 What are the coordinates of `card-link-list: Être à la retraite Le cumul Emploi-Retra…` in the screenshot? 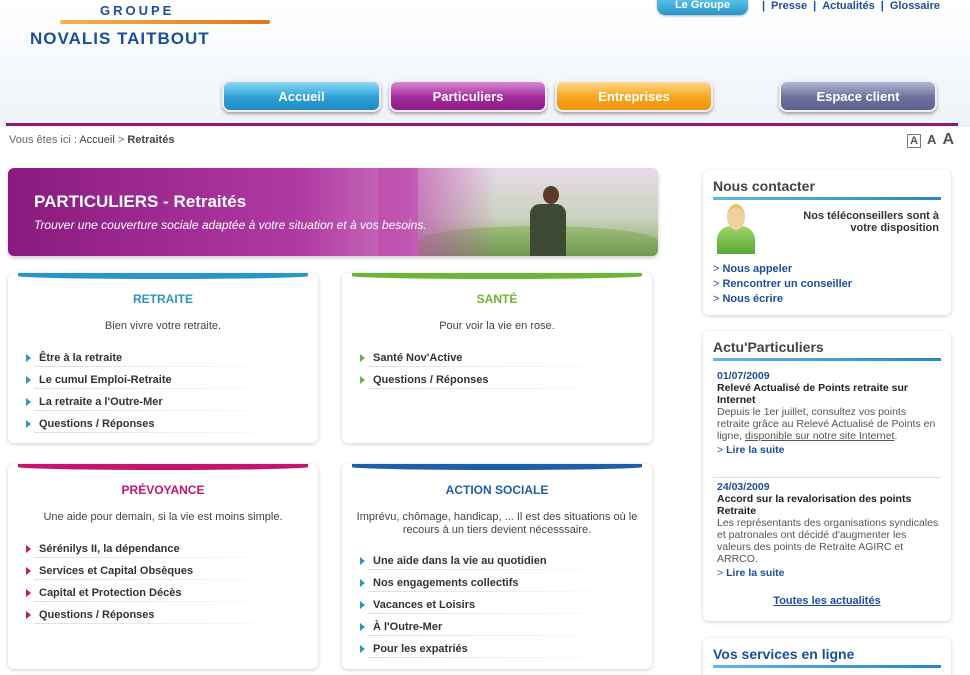 It's located at (161, 391).